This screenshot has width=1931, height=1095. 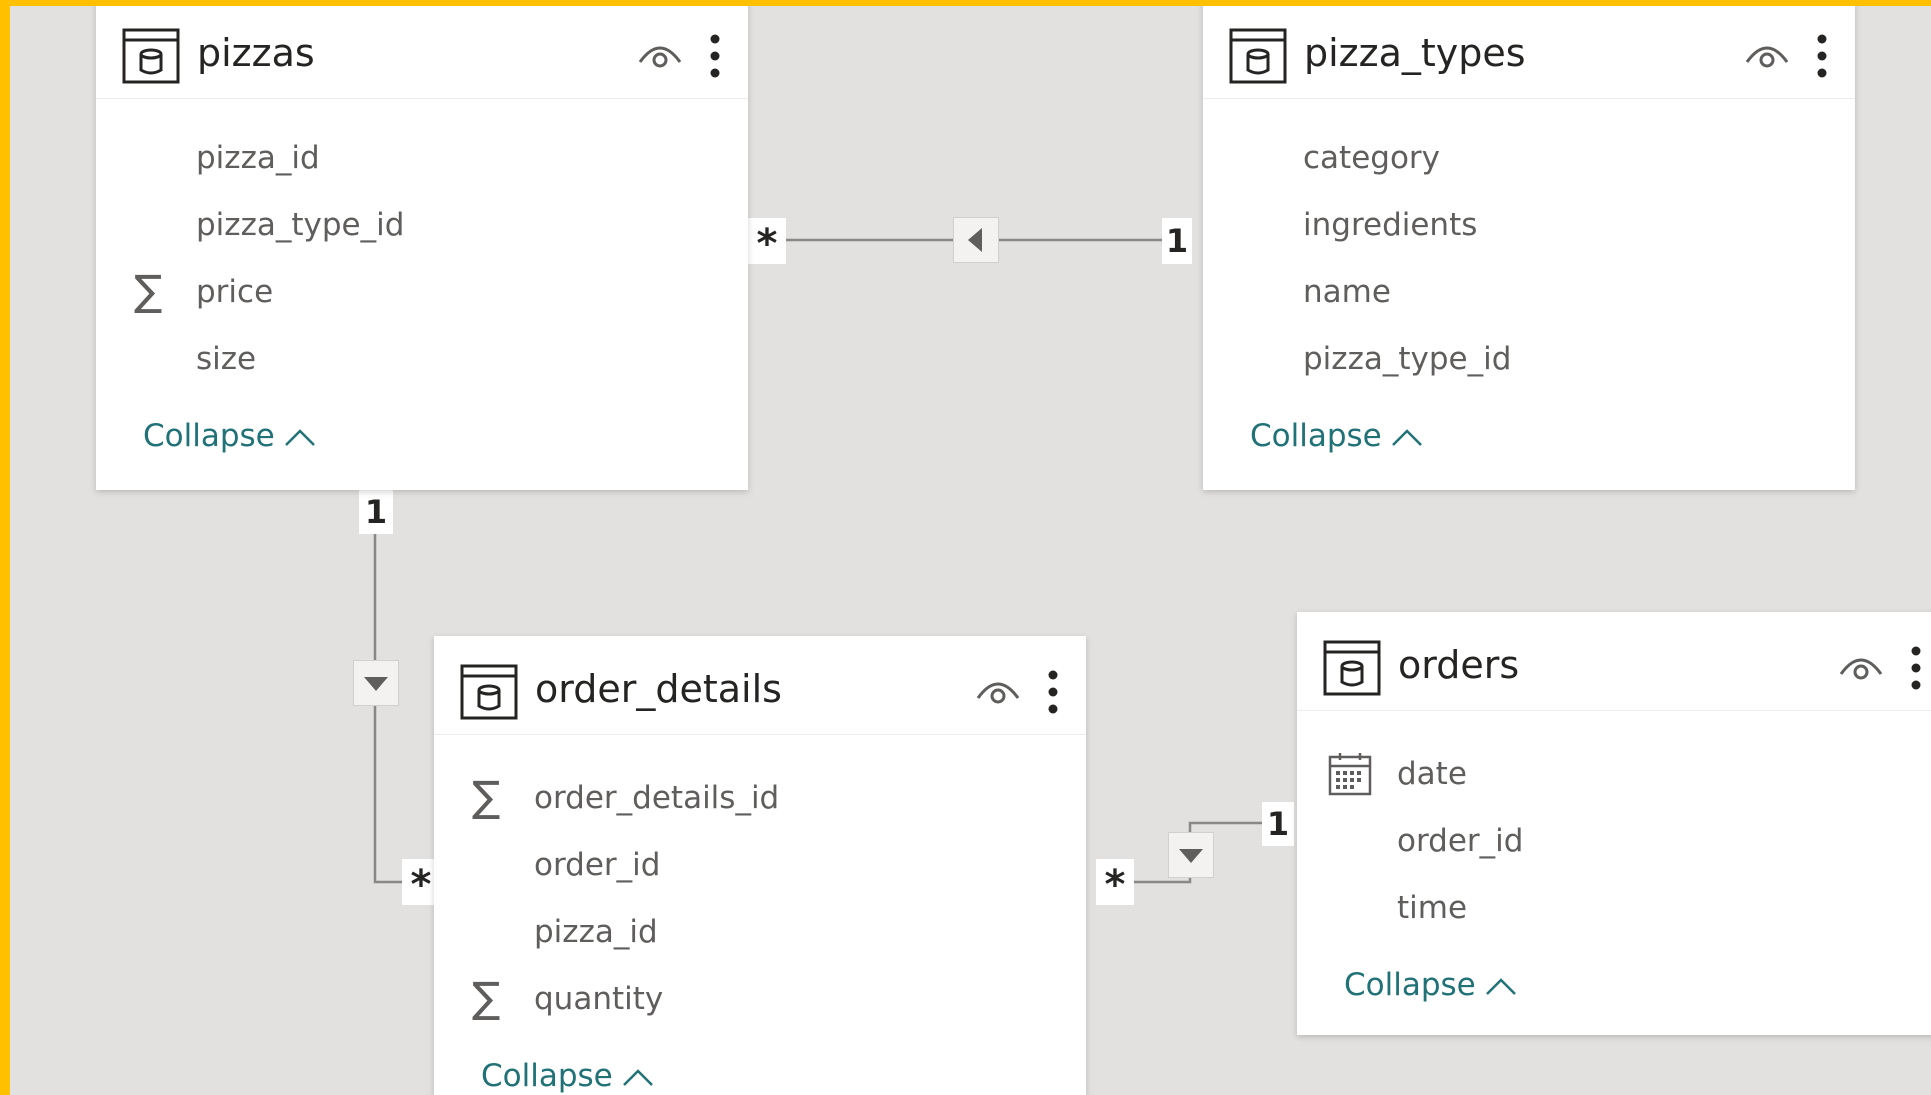 What do you see at coordinates (1432, 908) in the screenshot?
I see `field-time: time` at bounding box center [1432, 908].